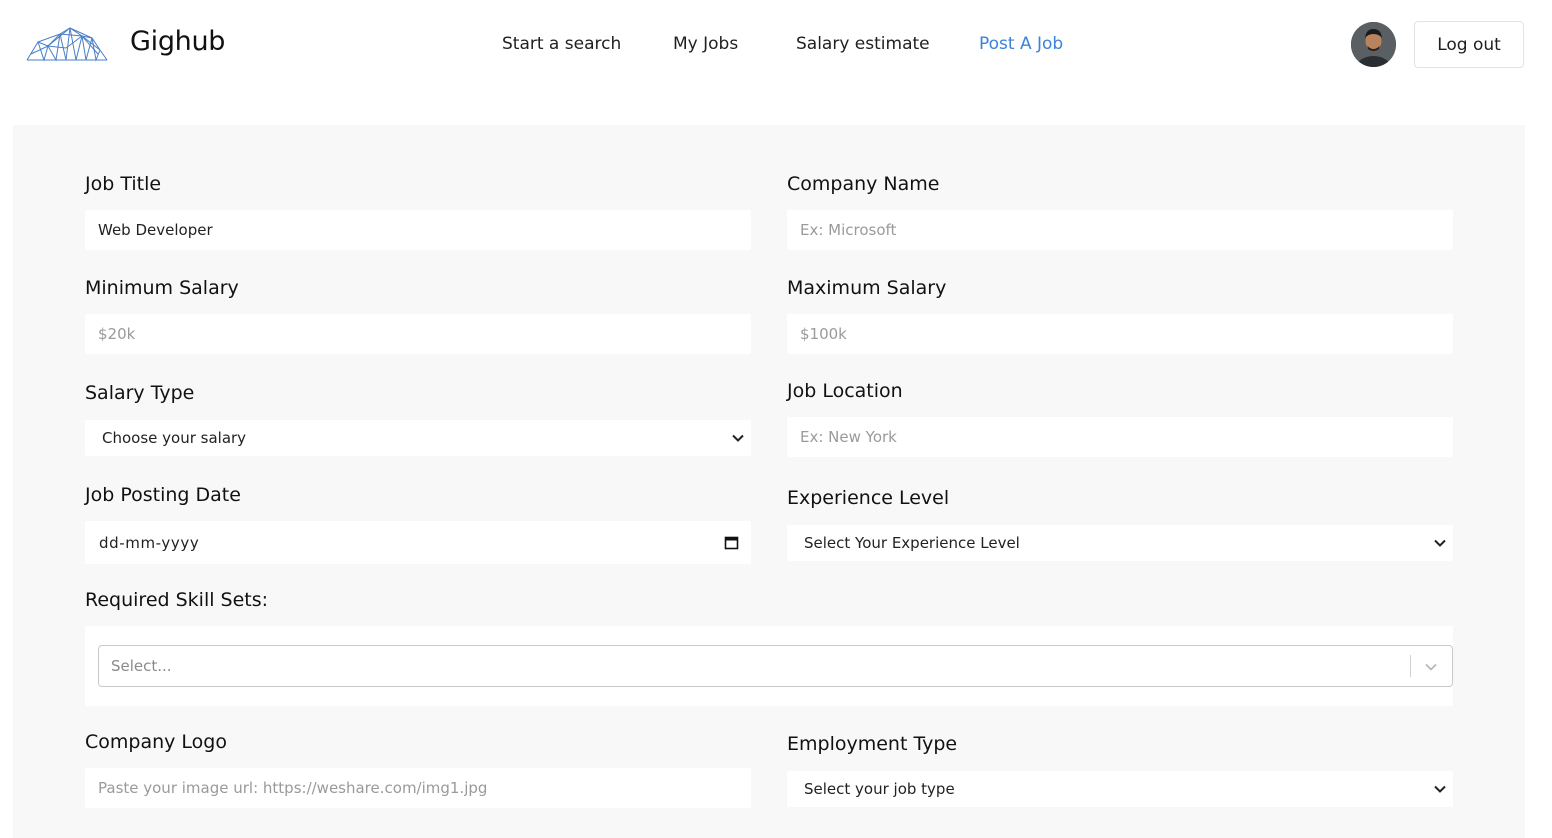 This screenshot has width=1552, height=838. What do you see at coordinates (1120, 230) in the screenshot?
I see `company-name-input` at bounding box center [1120, 230].